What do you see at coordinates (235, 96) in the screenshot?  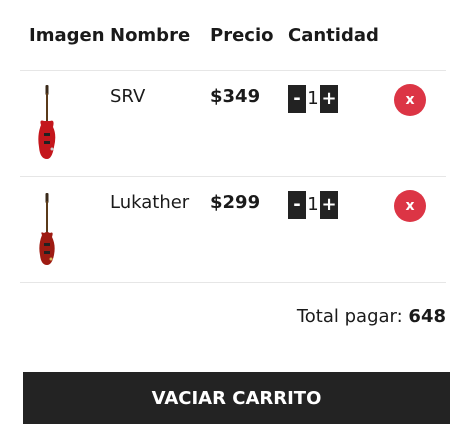 I see `product-price: $349` at bounding box center [235, 96].